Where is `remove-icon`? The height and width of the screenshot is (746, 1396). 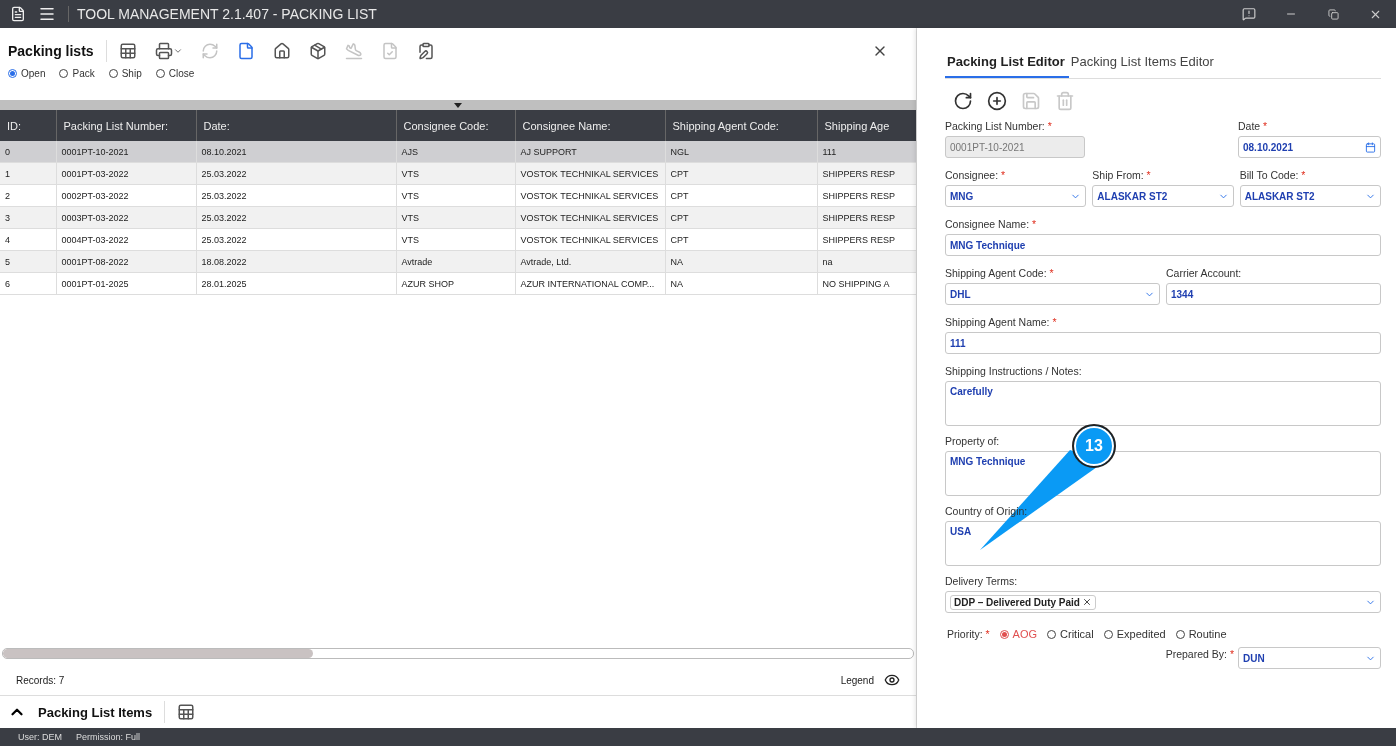 remove-icon is located at coordinates (1087, 602).